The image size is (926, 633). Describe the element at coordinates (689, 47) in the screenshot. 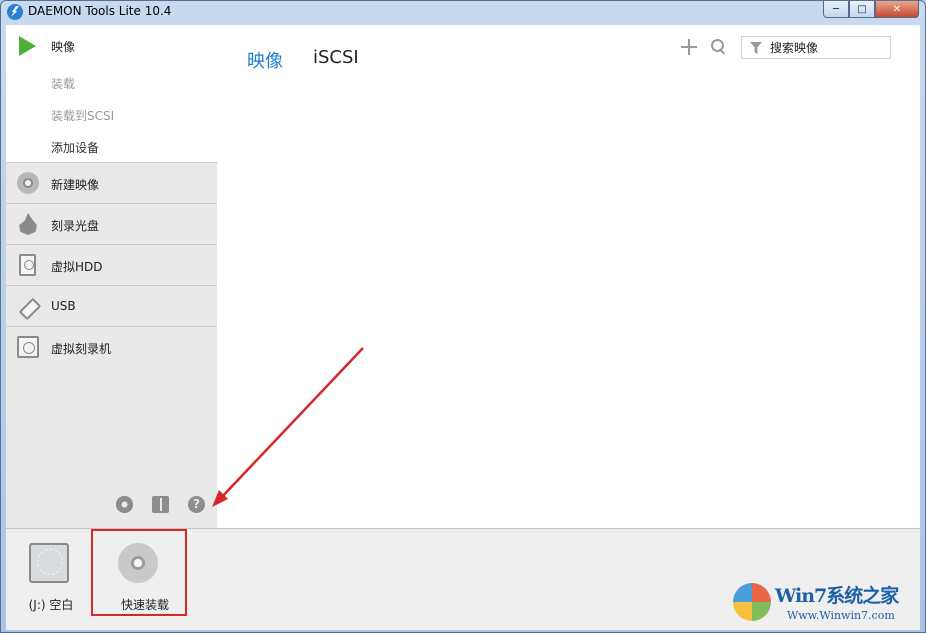

I see `add-icon` at that location.